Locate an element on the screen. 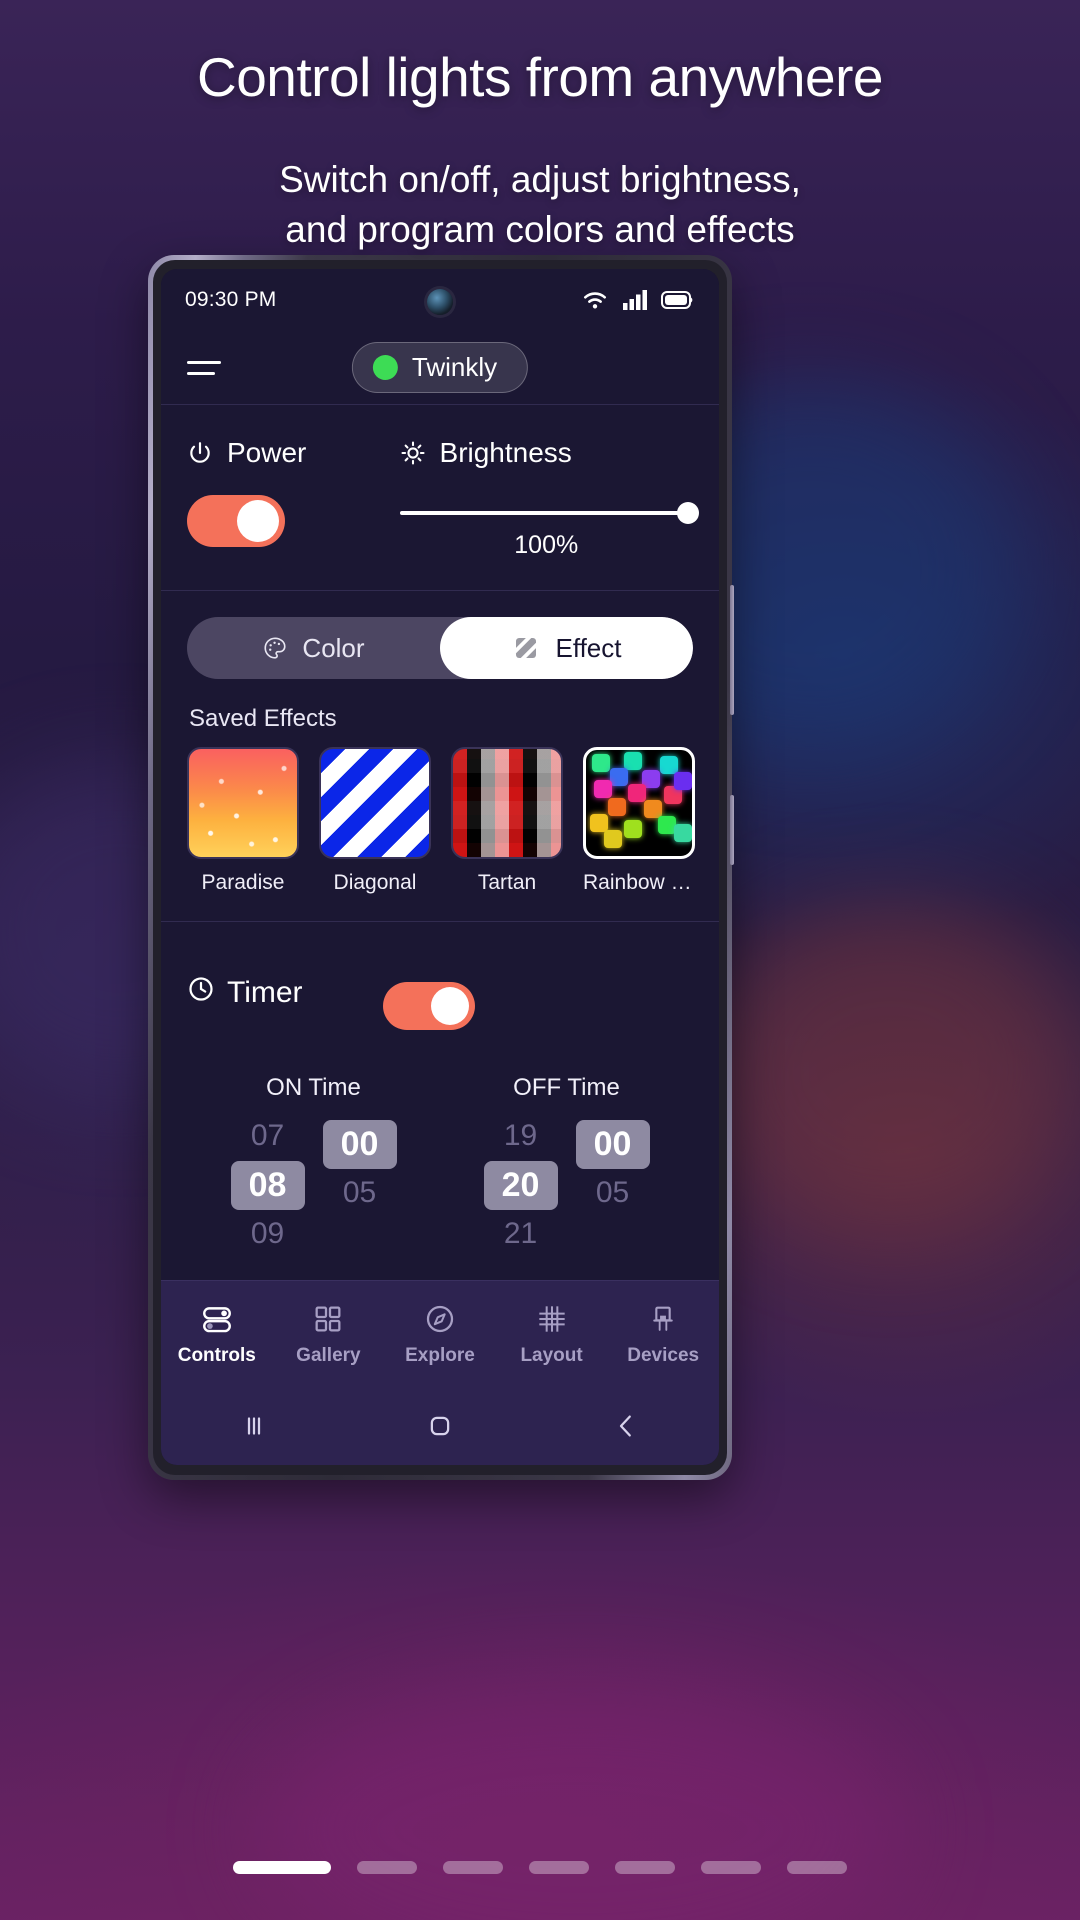  power-toggle is located at coordinates (236, 521).